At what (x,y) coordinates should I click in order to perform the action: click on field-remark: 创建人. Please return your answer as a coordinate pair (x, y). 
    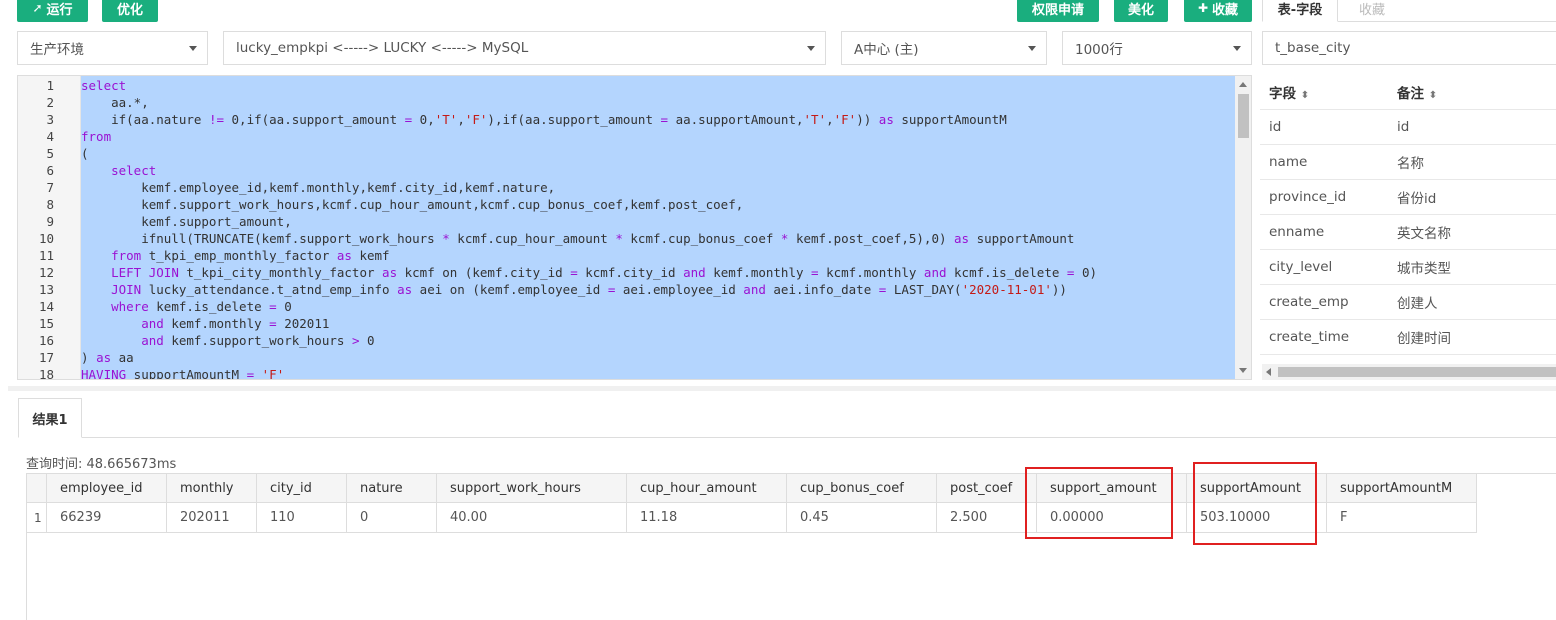
    Looking at the image, I should click on (1417, 304).